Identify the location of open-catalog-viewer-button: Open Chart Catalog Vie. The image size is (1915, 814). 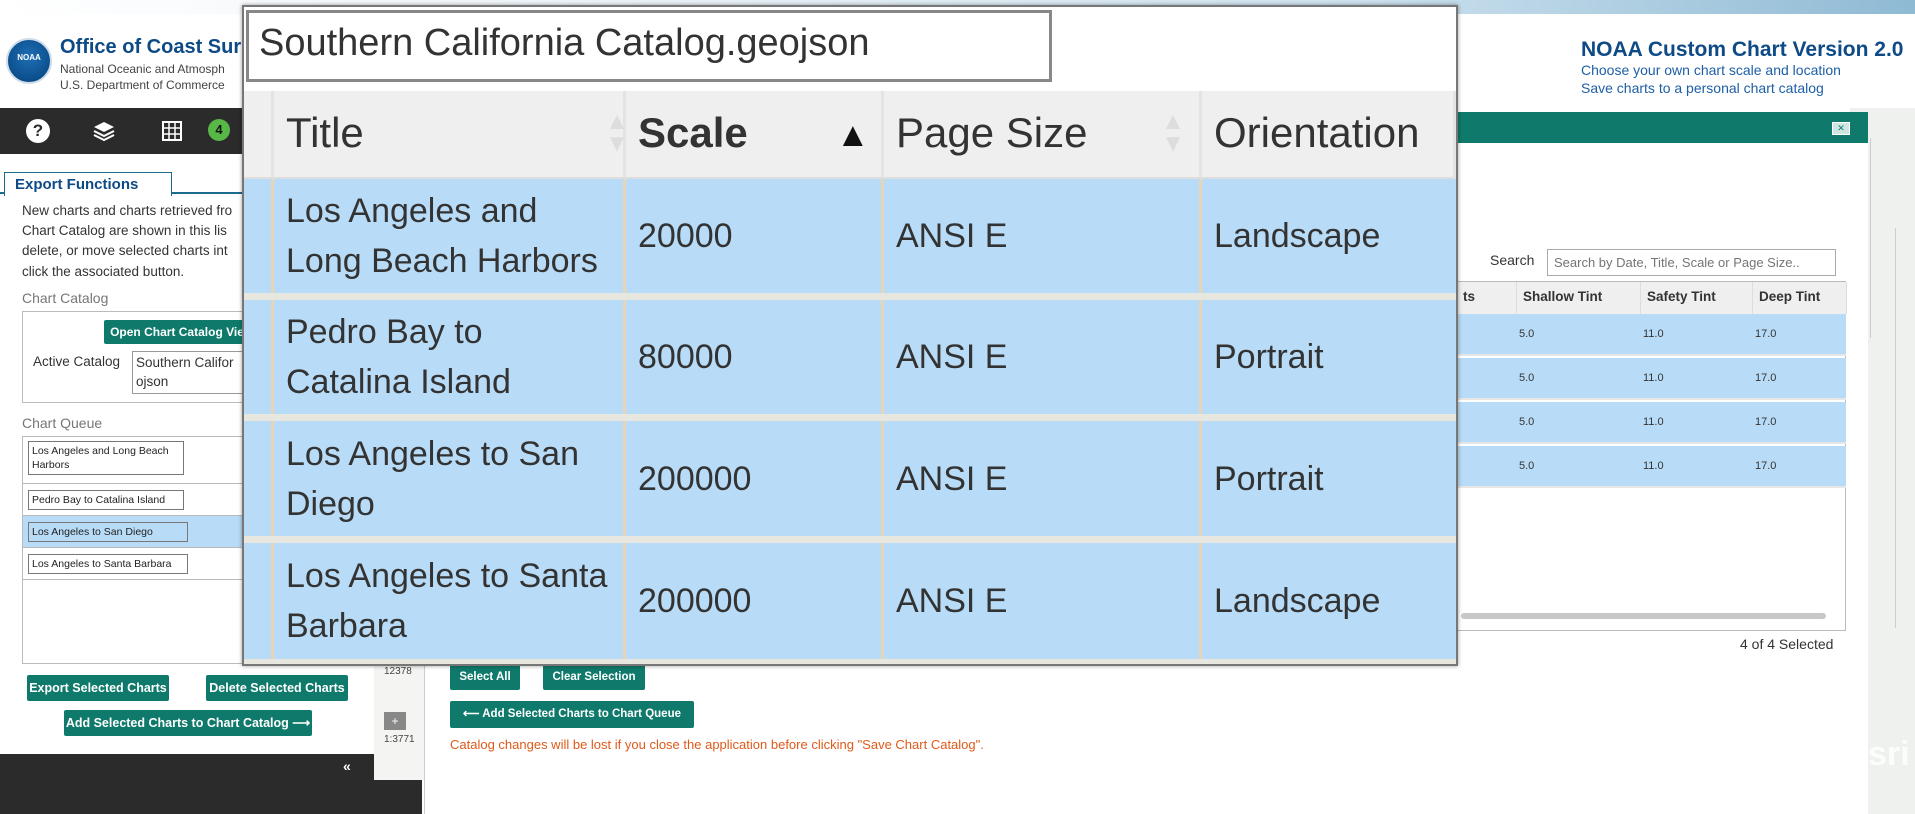
(177, 332).